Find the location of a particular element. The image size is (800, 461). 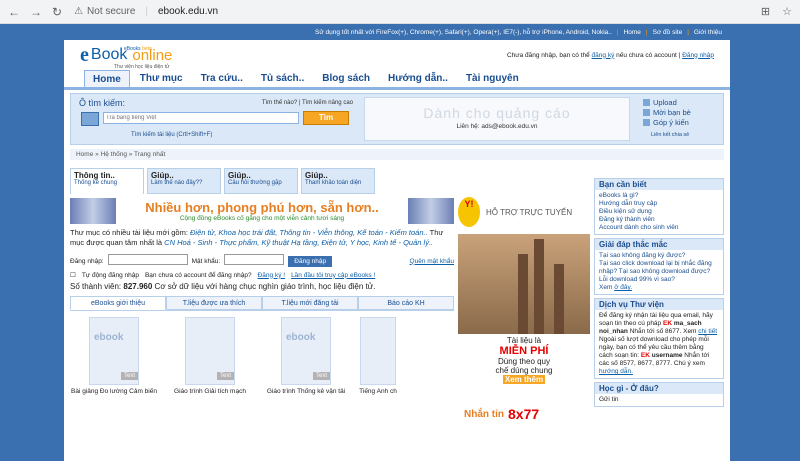

send-link: Gửi tin is located at coordinates (659, 400).